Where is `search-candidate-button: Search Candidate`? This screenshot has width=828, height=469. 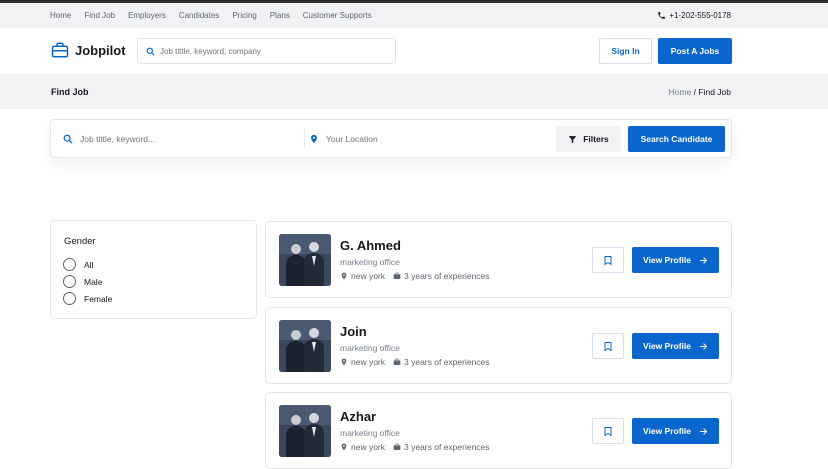
search-candidate-button: Search Candidate is located at coordinates (676, 139).